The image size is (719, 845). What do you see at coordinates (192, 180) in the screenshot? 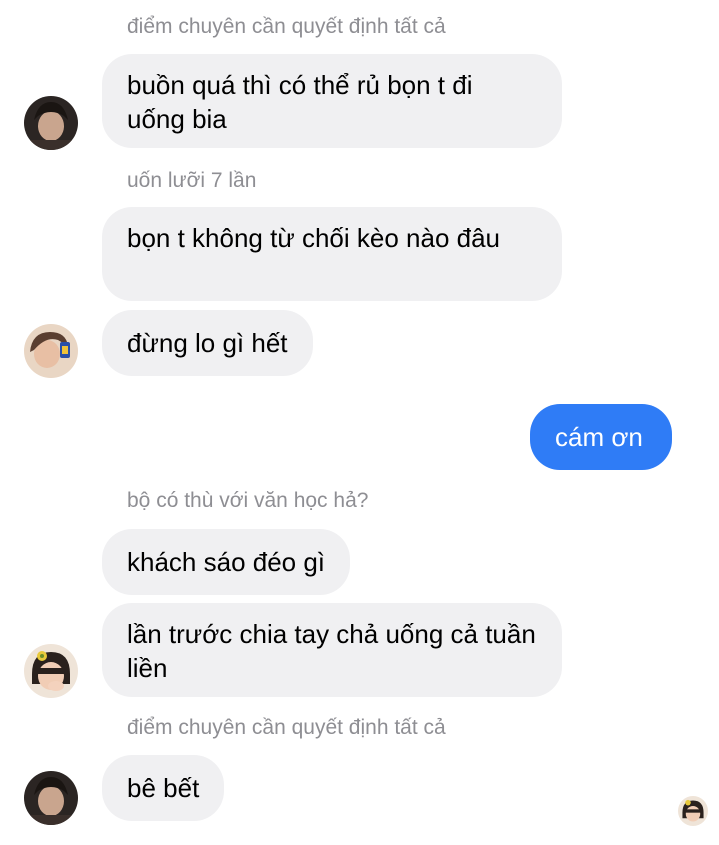
I see `sender-name: uốn lưỡi 7 lần` at bounding box center [192, 180].